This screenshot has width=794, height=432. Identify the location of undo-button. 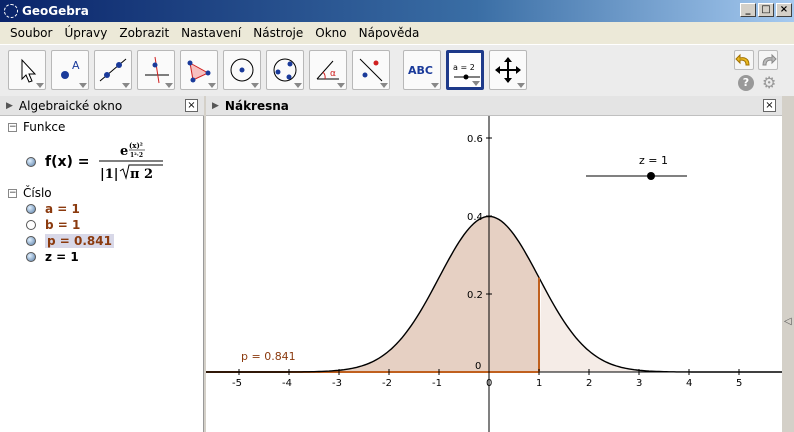
(744, 60).